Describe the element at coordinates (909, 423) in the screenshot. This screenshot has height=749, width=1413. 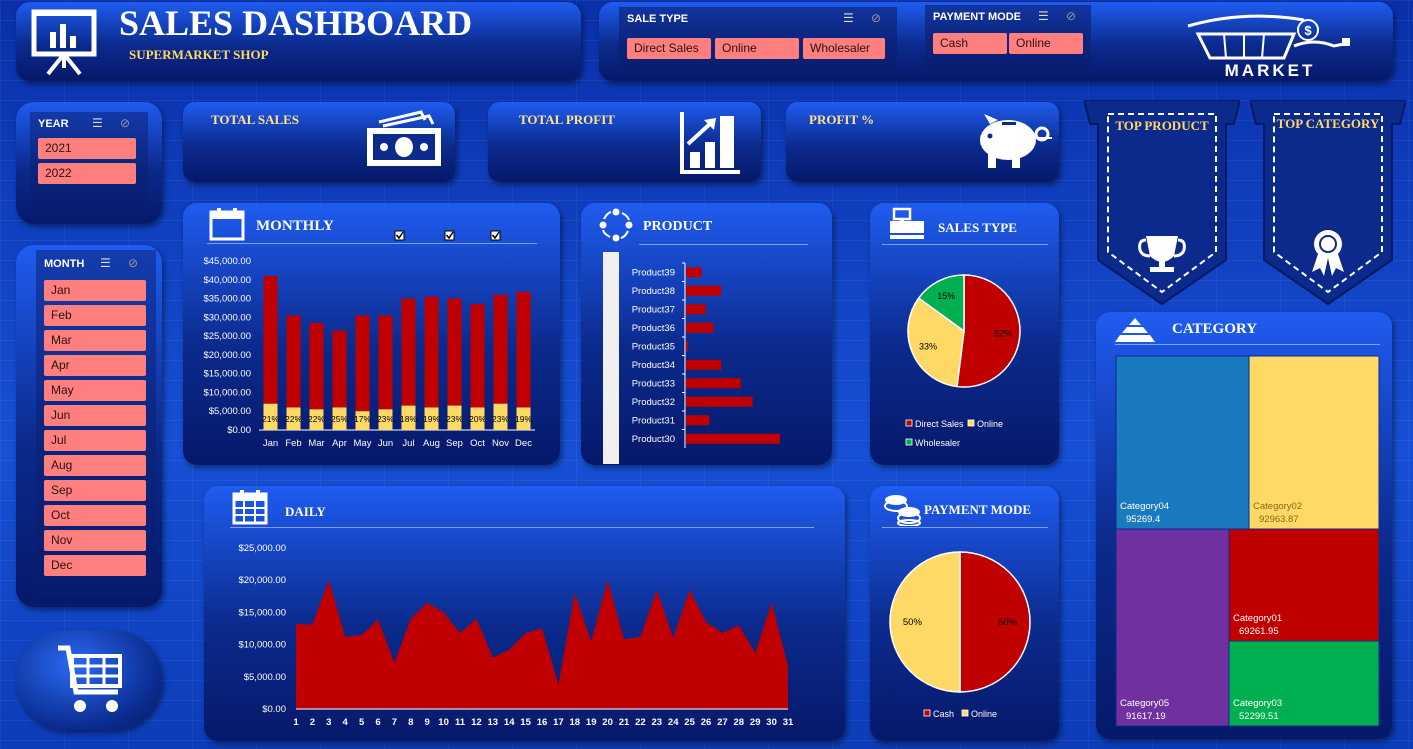
I see `sales-type-legend-swatch` at that location.